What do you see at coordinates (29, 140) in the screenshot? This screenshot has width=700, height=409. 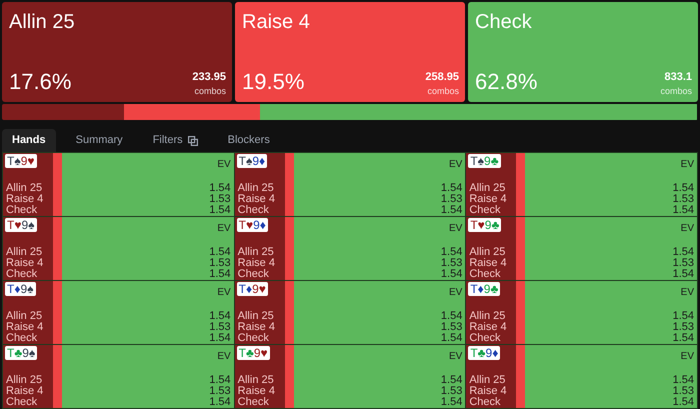 I see `tab: Hands` at bounding box center [29, 140].